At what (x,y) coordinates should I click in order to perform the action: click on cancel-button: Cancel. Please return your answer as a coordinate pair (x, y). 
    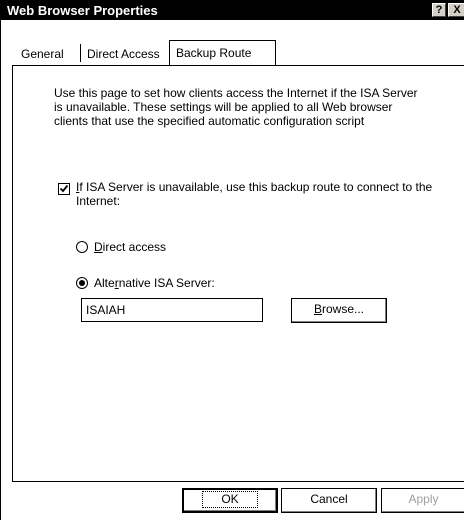
    Looking at the image, I should click on (329, 500).